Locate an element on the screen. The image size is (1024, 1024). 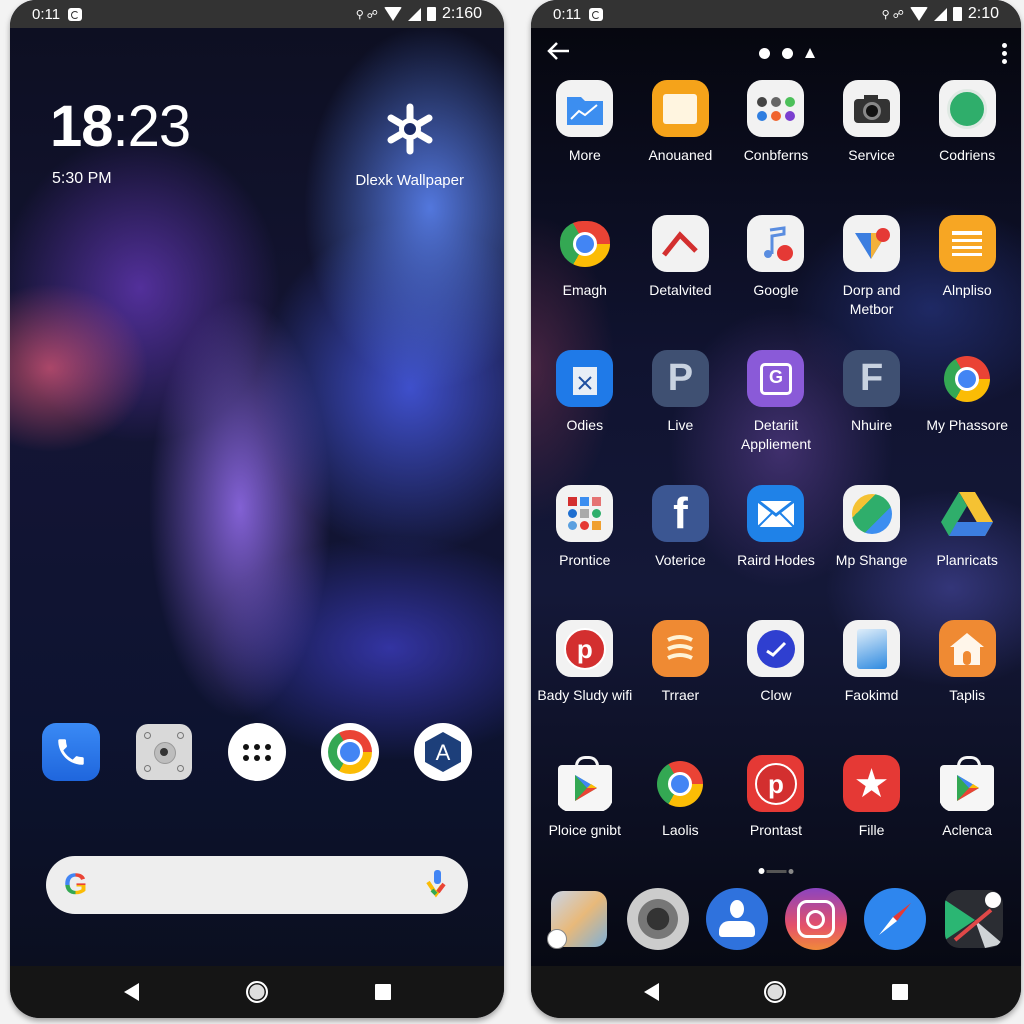
app-taplis: Taplis is located at coordinates (967, 687).